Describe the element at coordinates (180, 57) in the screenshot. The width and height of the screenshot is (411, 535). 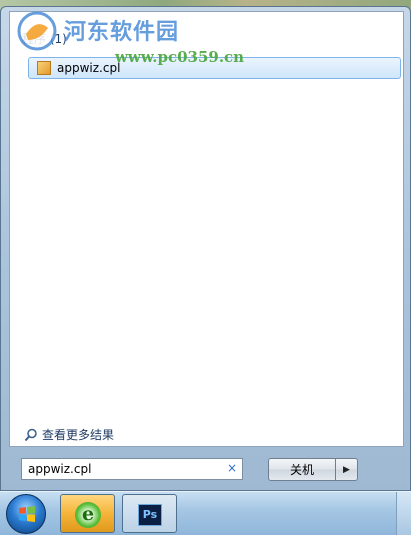
I see `watermark-url: www.pc0359.cn` at that location.